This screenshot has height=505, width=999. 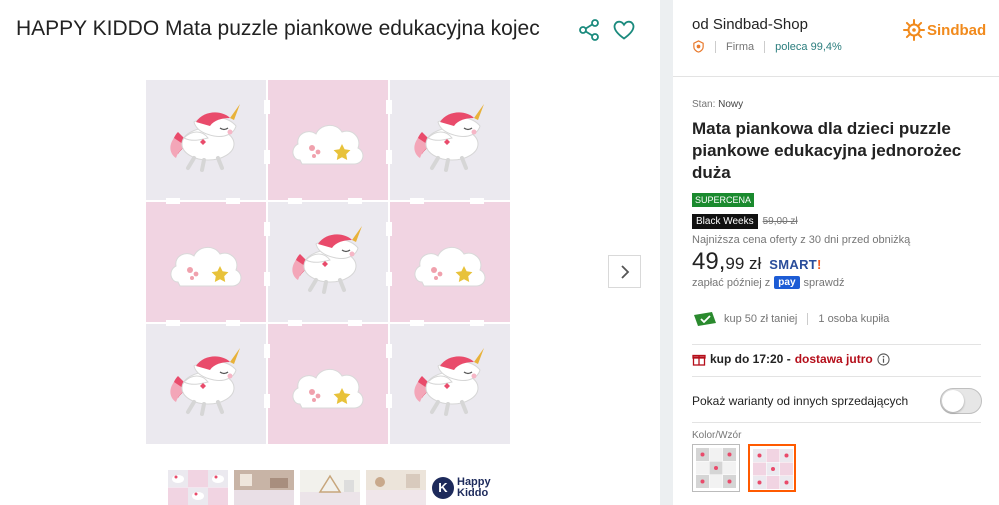 I want to click on paypo-badge: pay, so click(x=787, y=282).